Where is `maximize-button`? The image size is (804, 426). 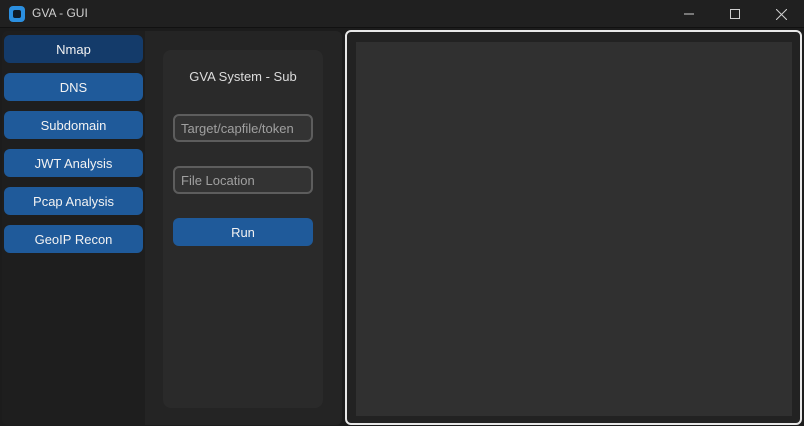 maximize-button is located at coordinates (735, 14).